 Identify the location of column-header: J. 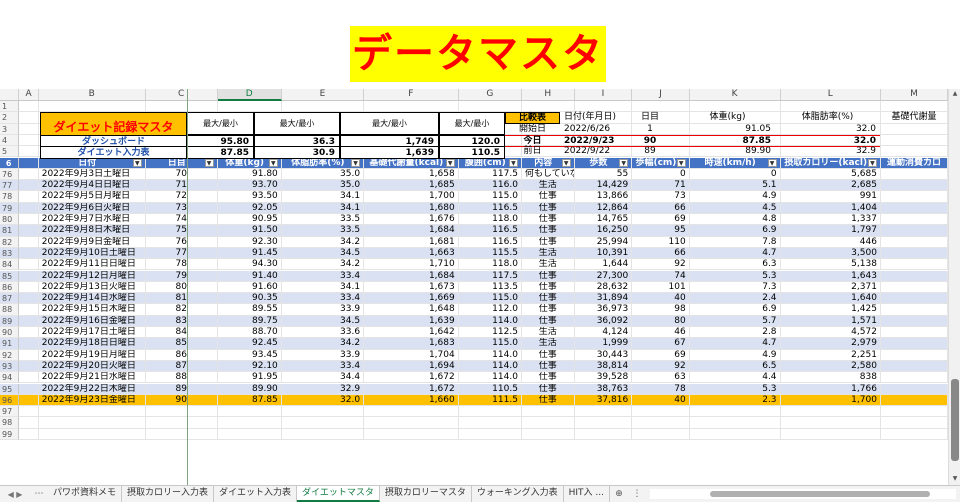
(661, 95).